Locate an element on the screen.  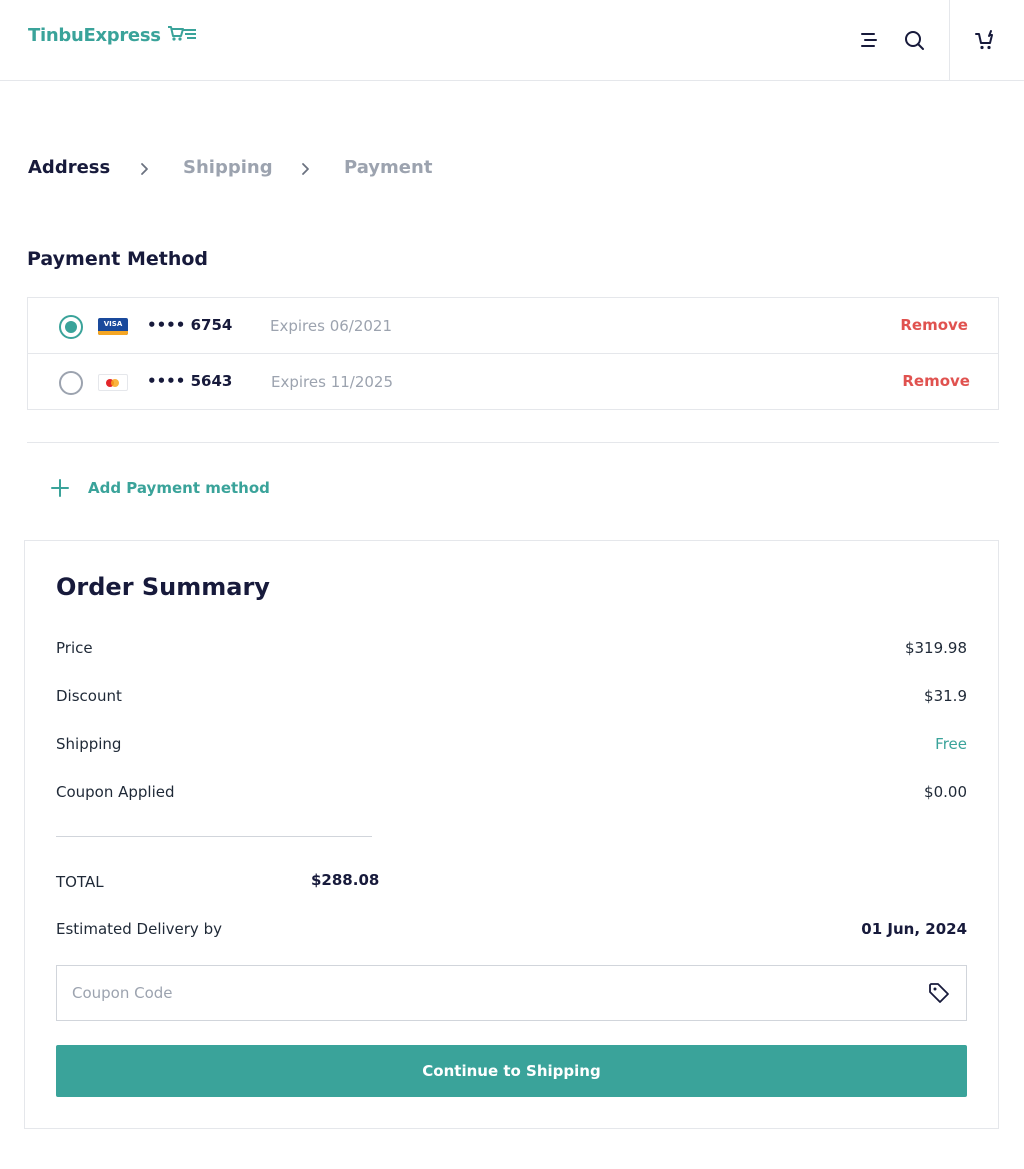
menu-icon is located at coordinates (869, 40).